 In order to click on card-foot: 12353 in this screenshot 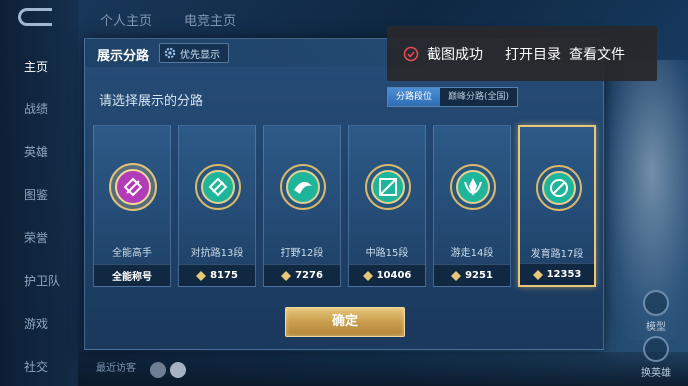, I will do `click(557, 274)`.